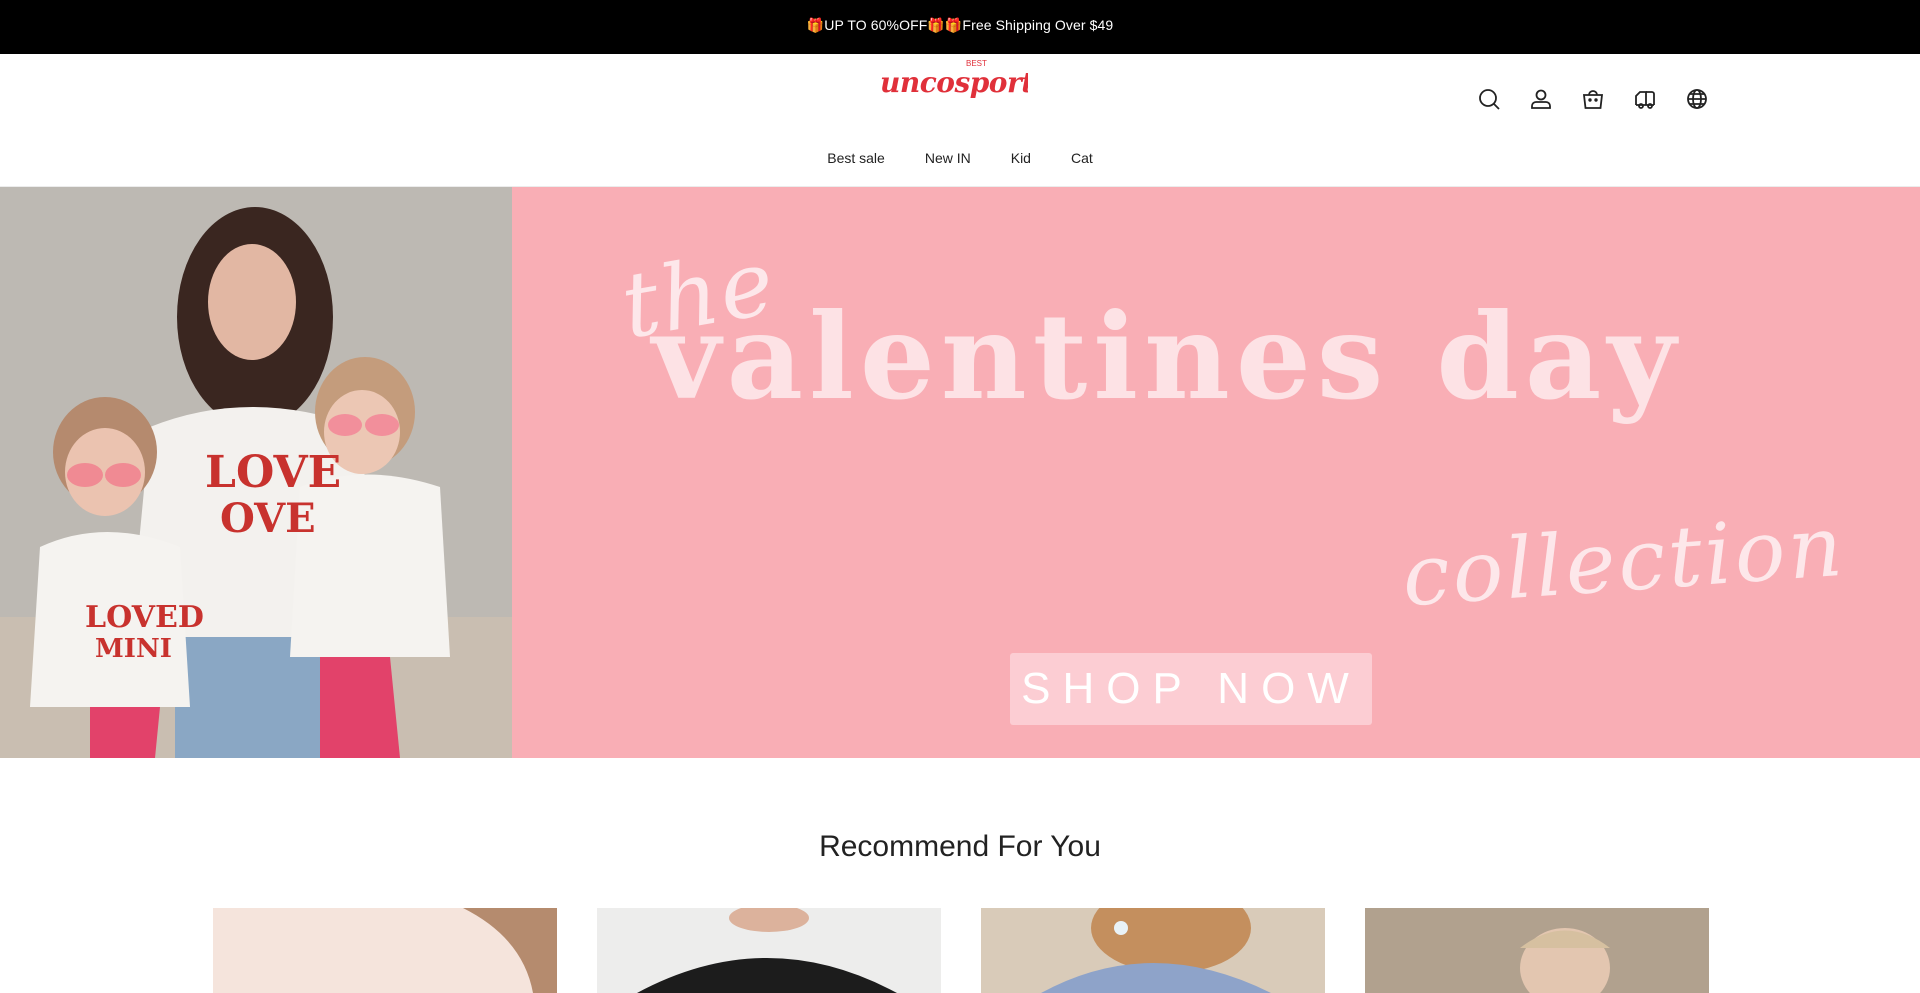  Describe the element at coordinates (948, 158) in the screenshot. I see `nav-item-new-in: New IN` at that location.